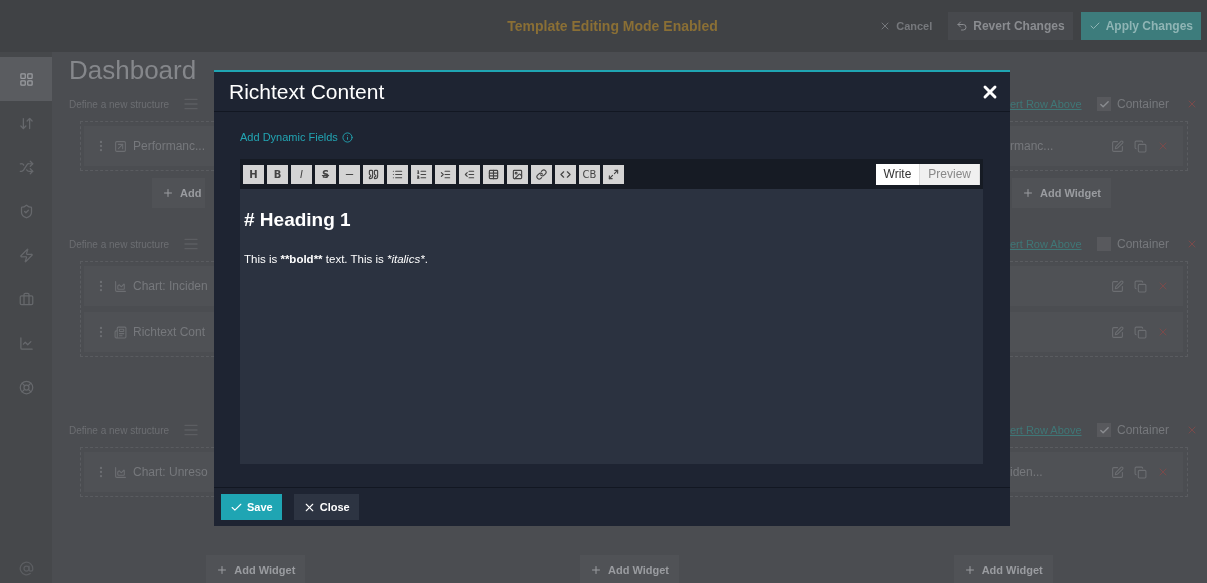 The width and height of the screenshot is (1207, 583). What do you see at coordinates (298, 220) in the screenshot?
I see `heading-text: # Heading 1` at bounding box center [298, 220].